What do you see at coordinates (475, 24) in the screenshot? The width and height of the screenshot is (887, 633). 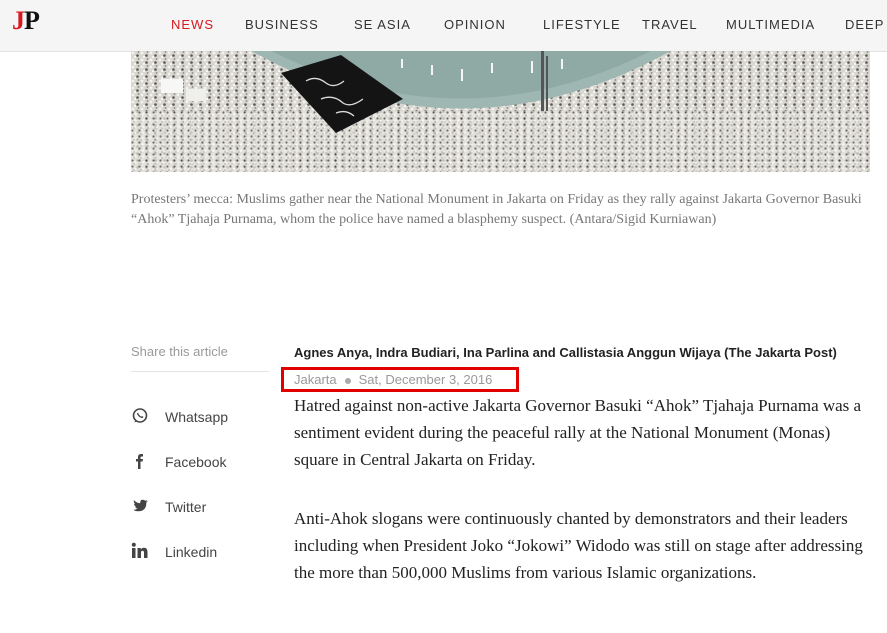 I see `nav-item-opinion: OPINION` at bounding box center [475, 24].